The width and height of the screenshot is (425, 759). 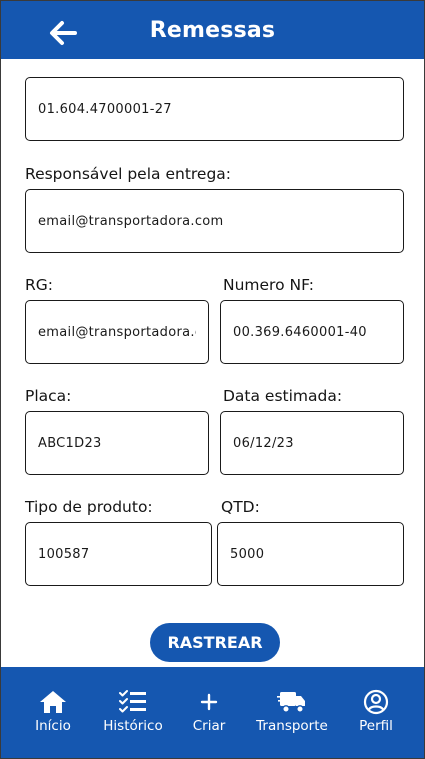 What do you see at coordinates (292, 726) in the screenshot?
I see `nav-label-transporte: Transporte` at bounding box center [292, 726].